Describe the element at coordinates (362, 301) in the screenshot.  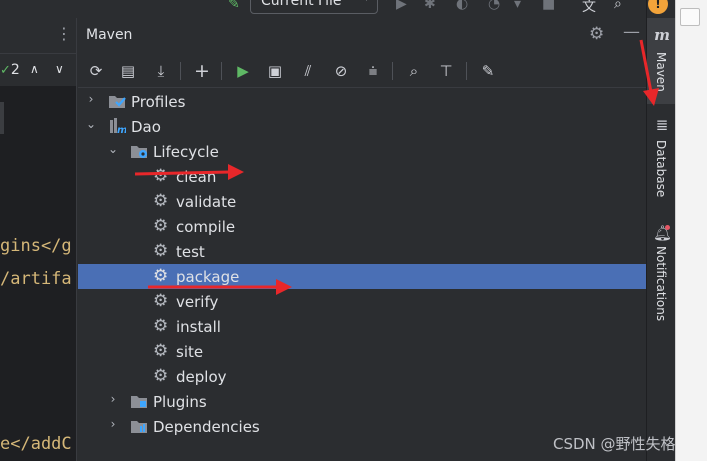
I see `goal-verify: ⚙ verify` at that location.